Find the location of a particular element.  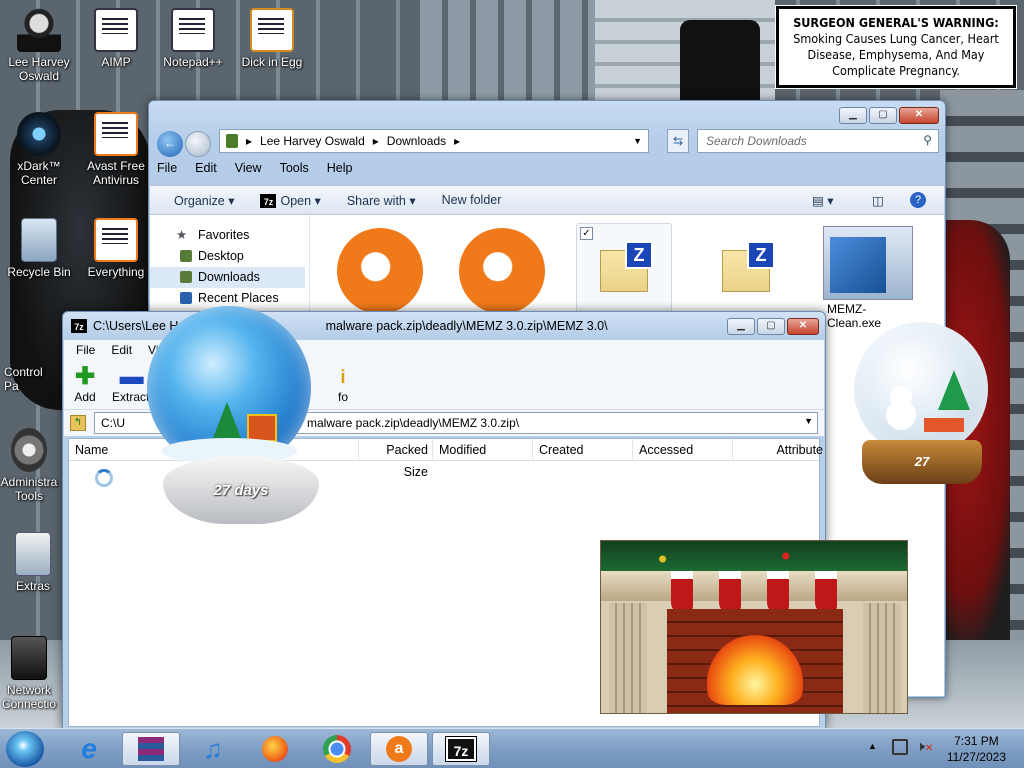

network-tray-icon is located at coordinates (900, 747).